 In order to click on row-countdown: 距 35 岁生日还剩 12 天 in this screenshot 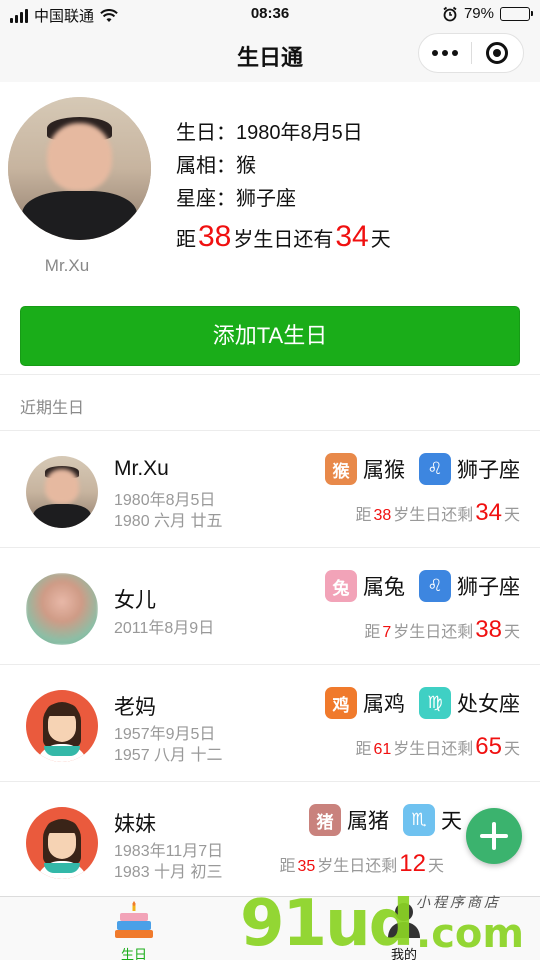, I will do `click(361, 864)`.